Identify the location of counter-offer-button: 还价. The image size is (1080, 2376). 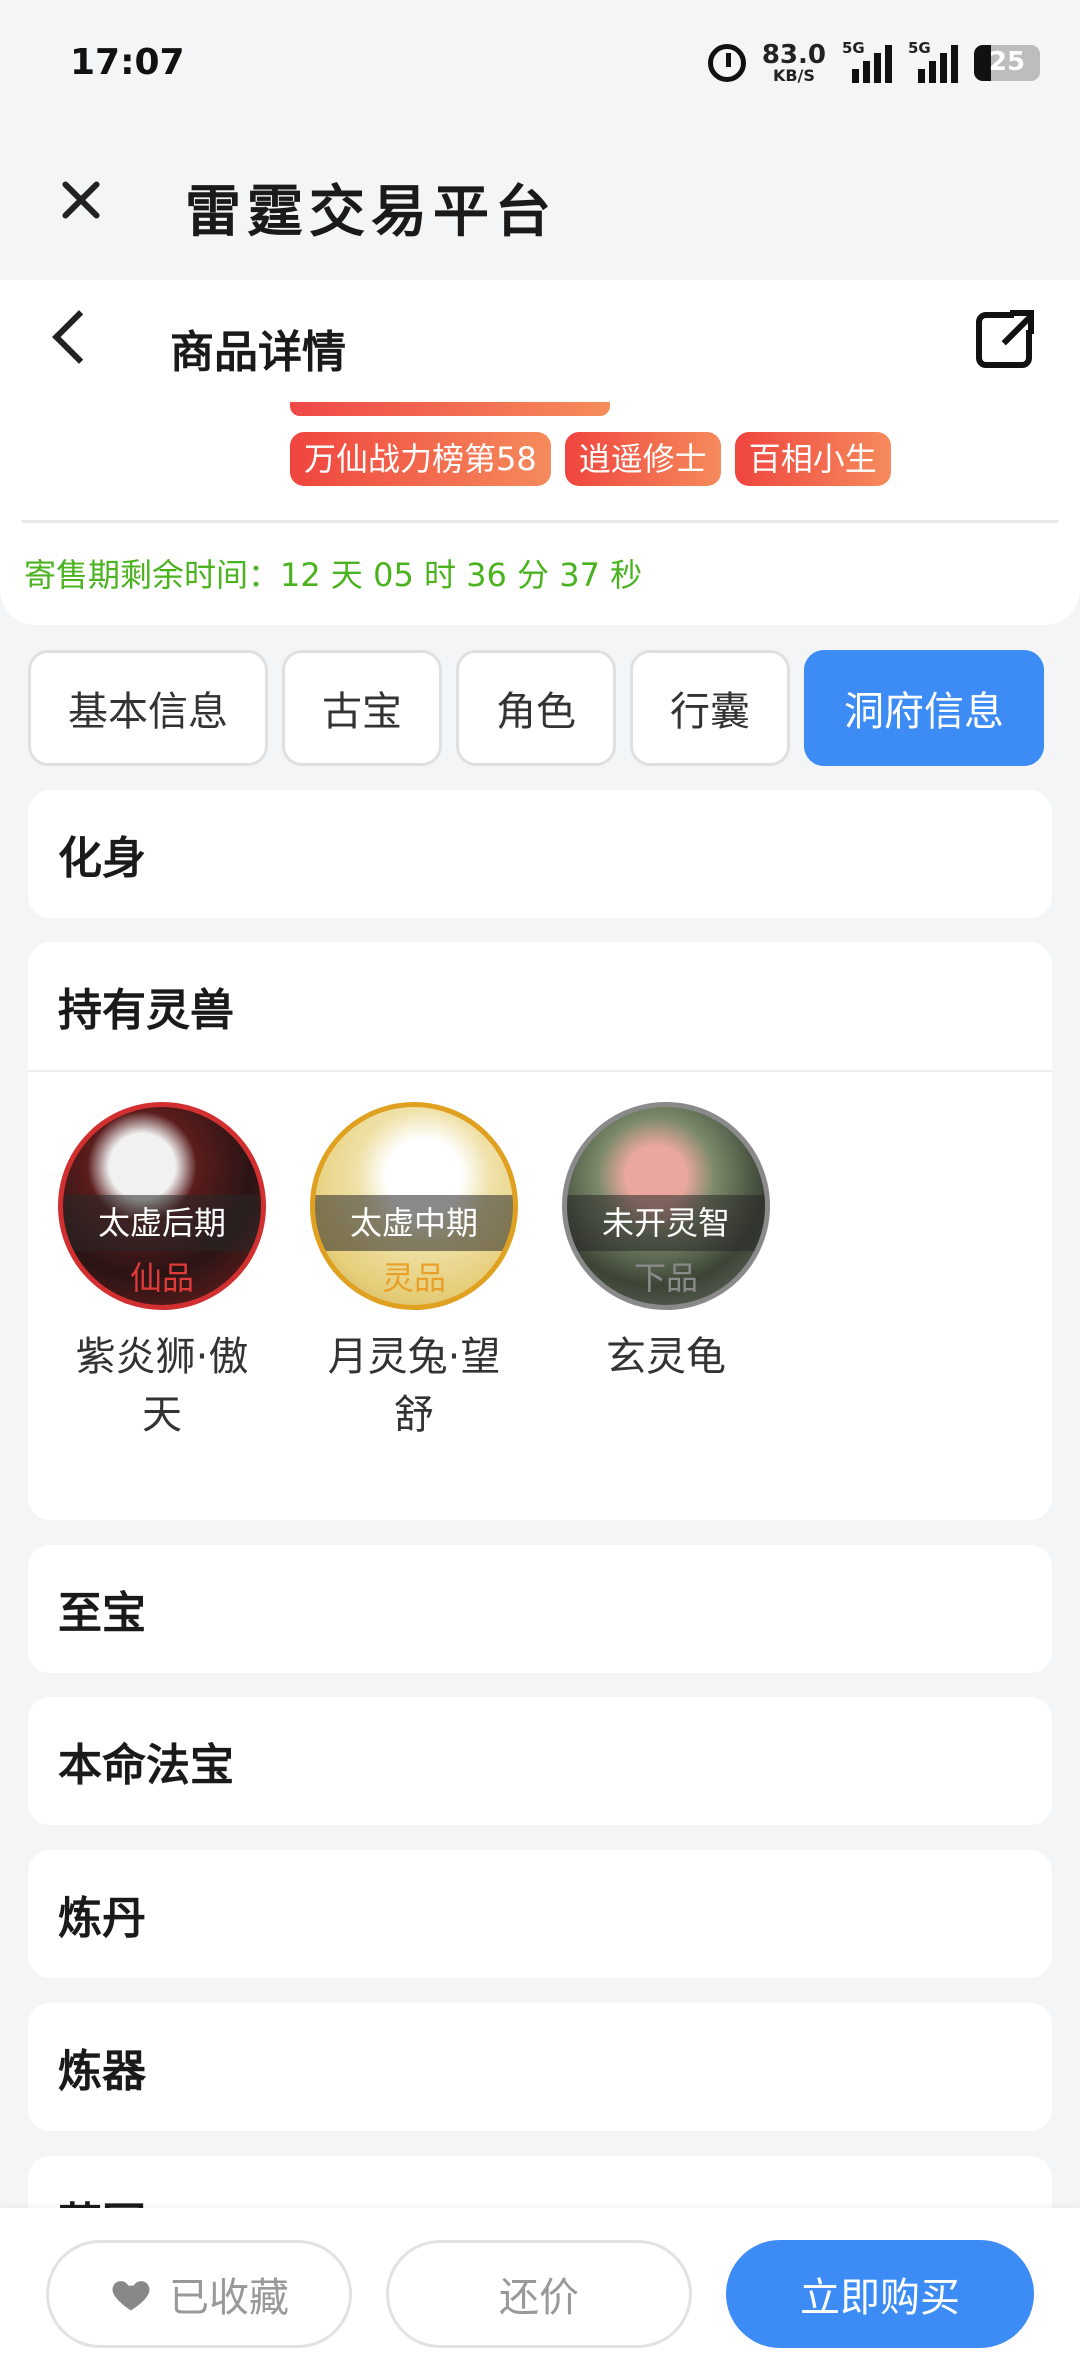
(539, 2294).